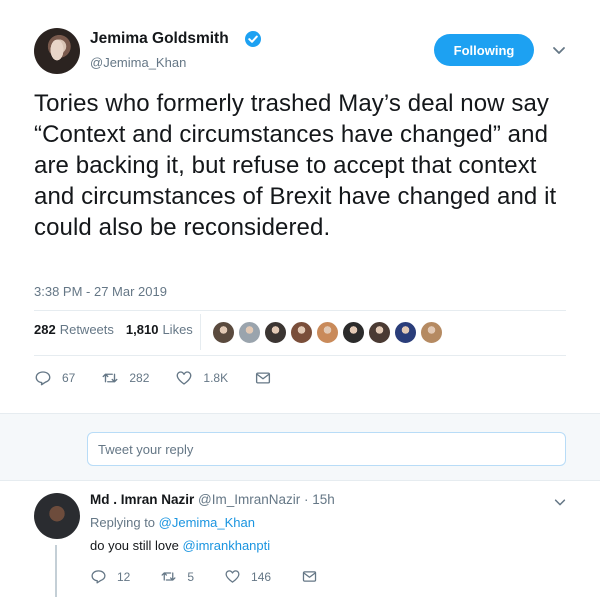 The width and height of the screenshot is (600, 597). What do you see at coordinates (54, 378) in the screenshot?
I see `reply-button: 67` at bounding box center [54, 378].